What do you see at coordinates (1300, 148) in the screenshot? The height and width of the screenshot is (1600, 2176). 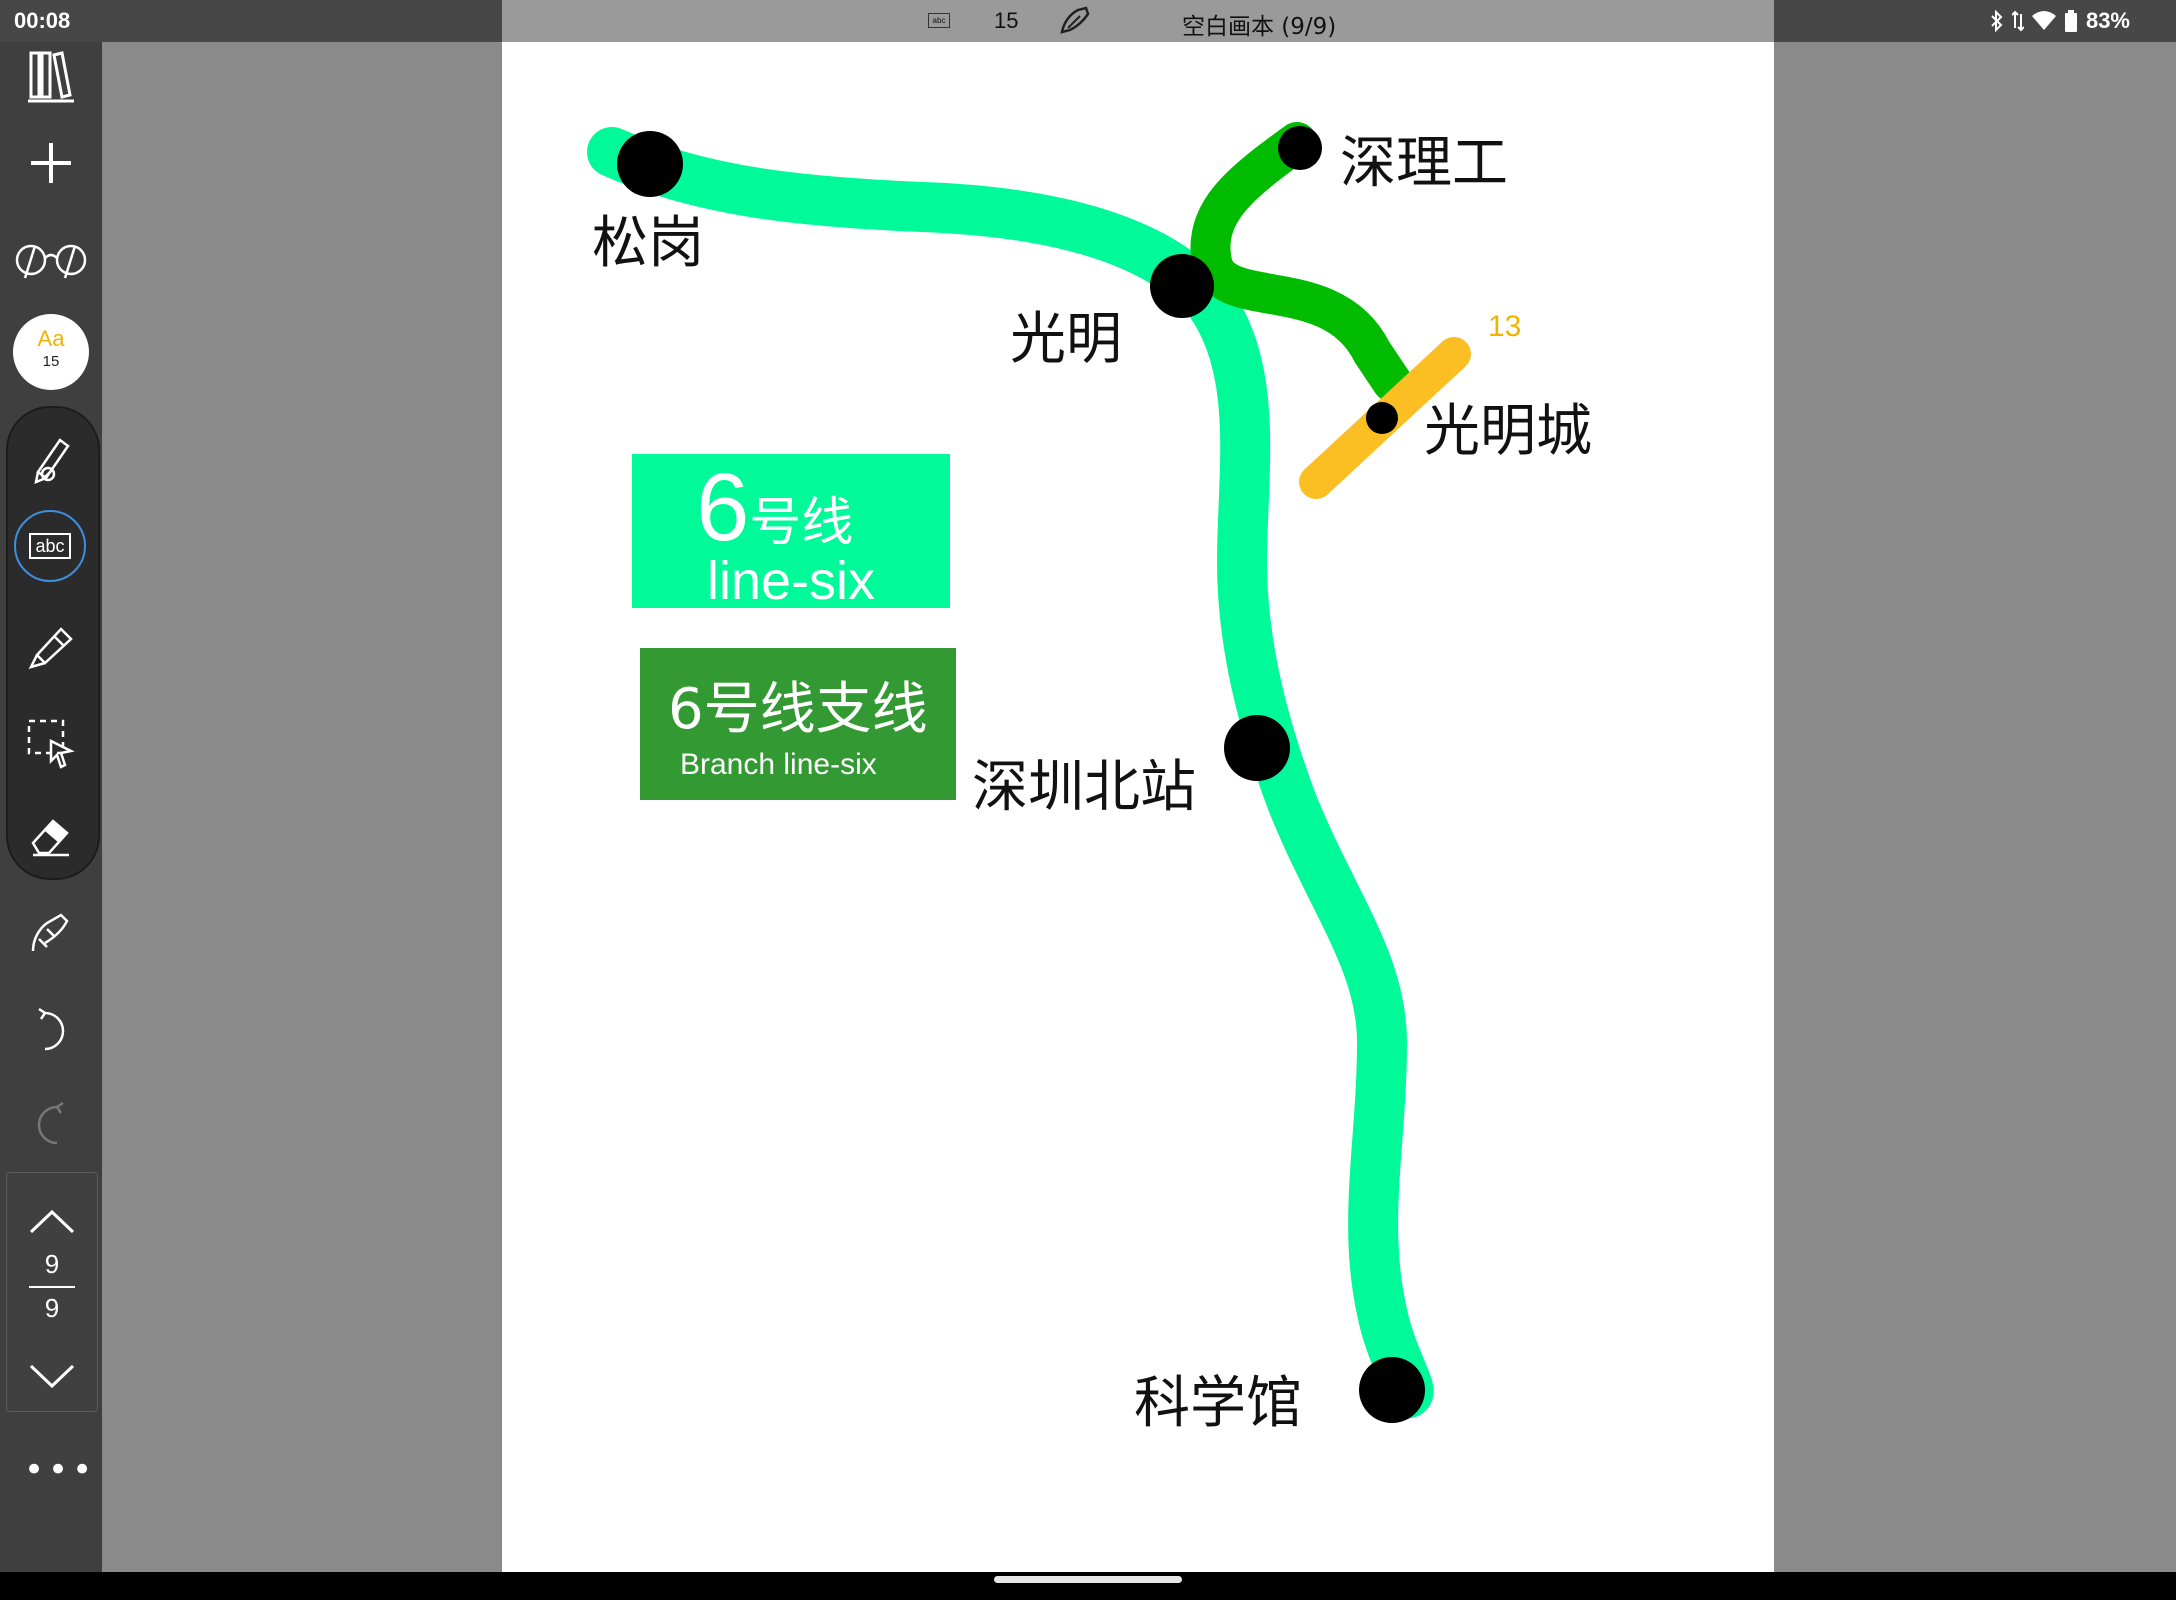 I see `station-dot-shenligong` at bounding box center [1300, 148].